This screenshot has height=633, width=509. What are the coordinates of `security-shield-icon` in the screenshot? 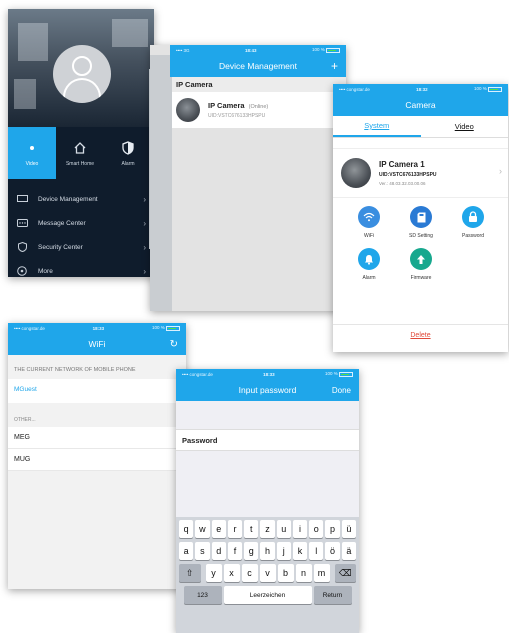 It's located at (22, 247).